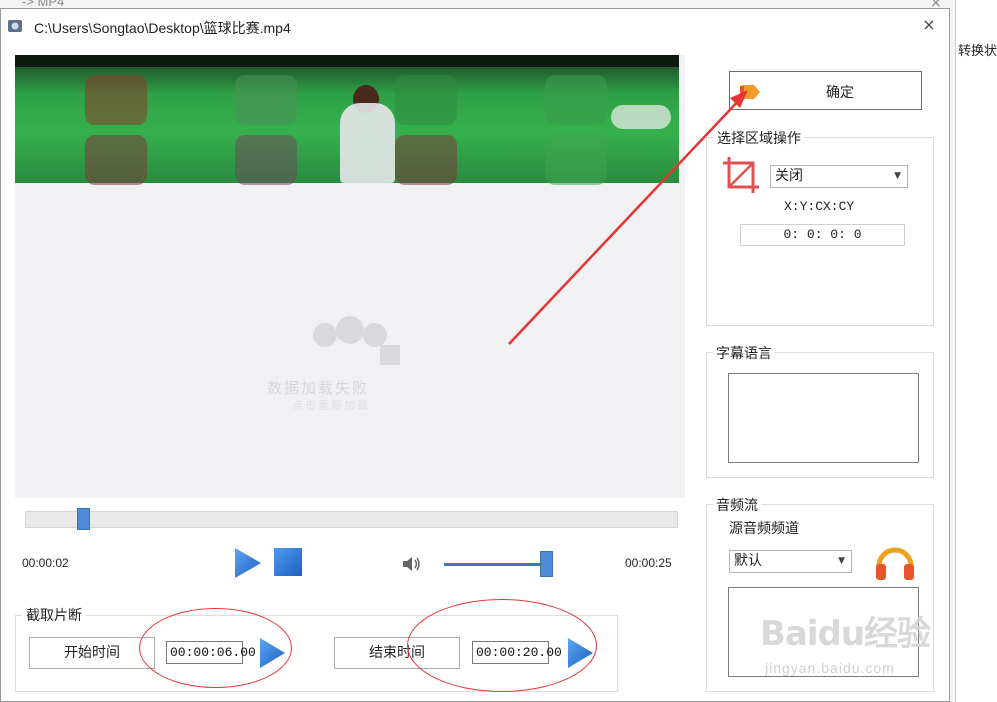  What do you see at coordinates (248, 563) in the screenshot?
I see `play-icon` at bounding box center [248, 563].